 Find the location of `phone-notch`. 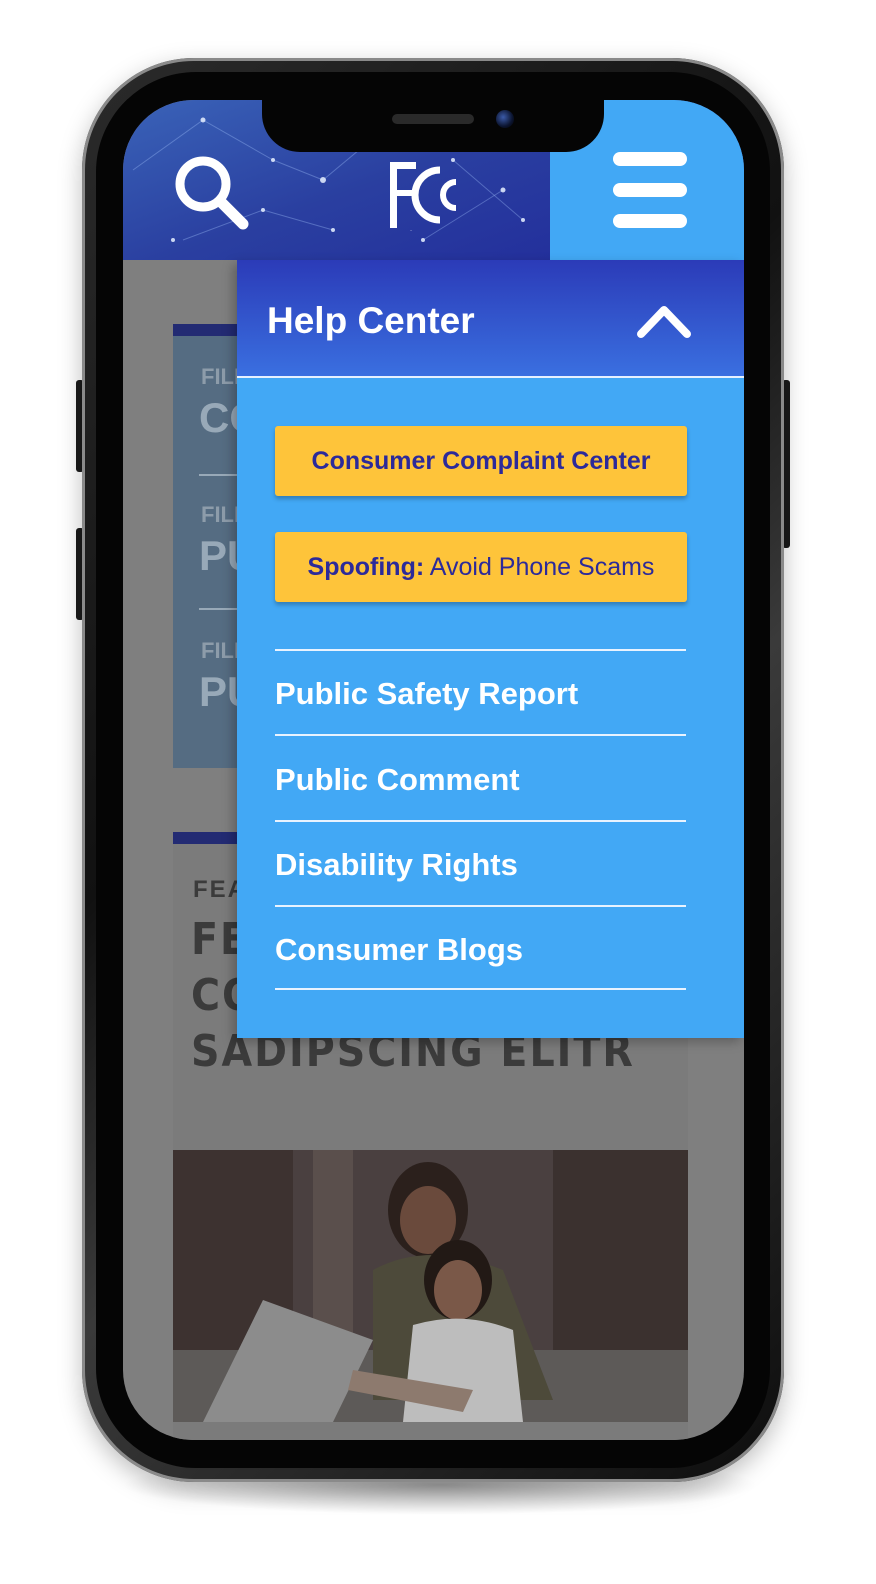

phone-notch is located at coordinates (433, 124).